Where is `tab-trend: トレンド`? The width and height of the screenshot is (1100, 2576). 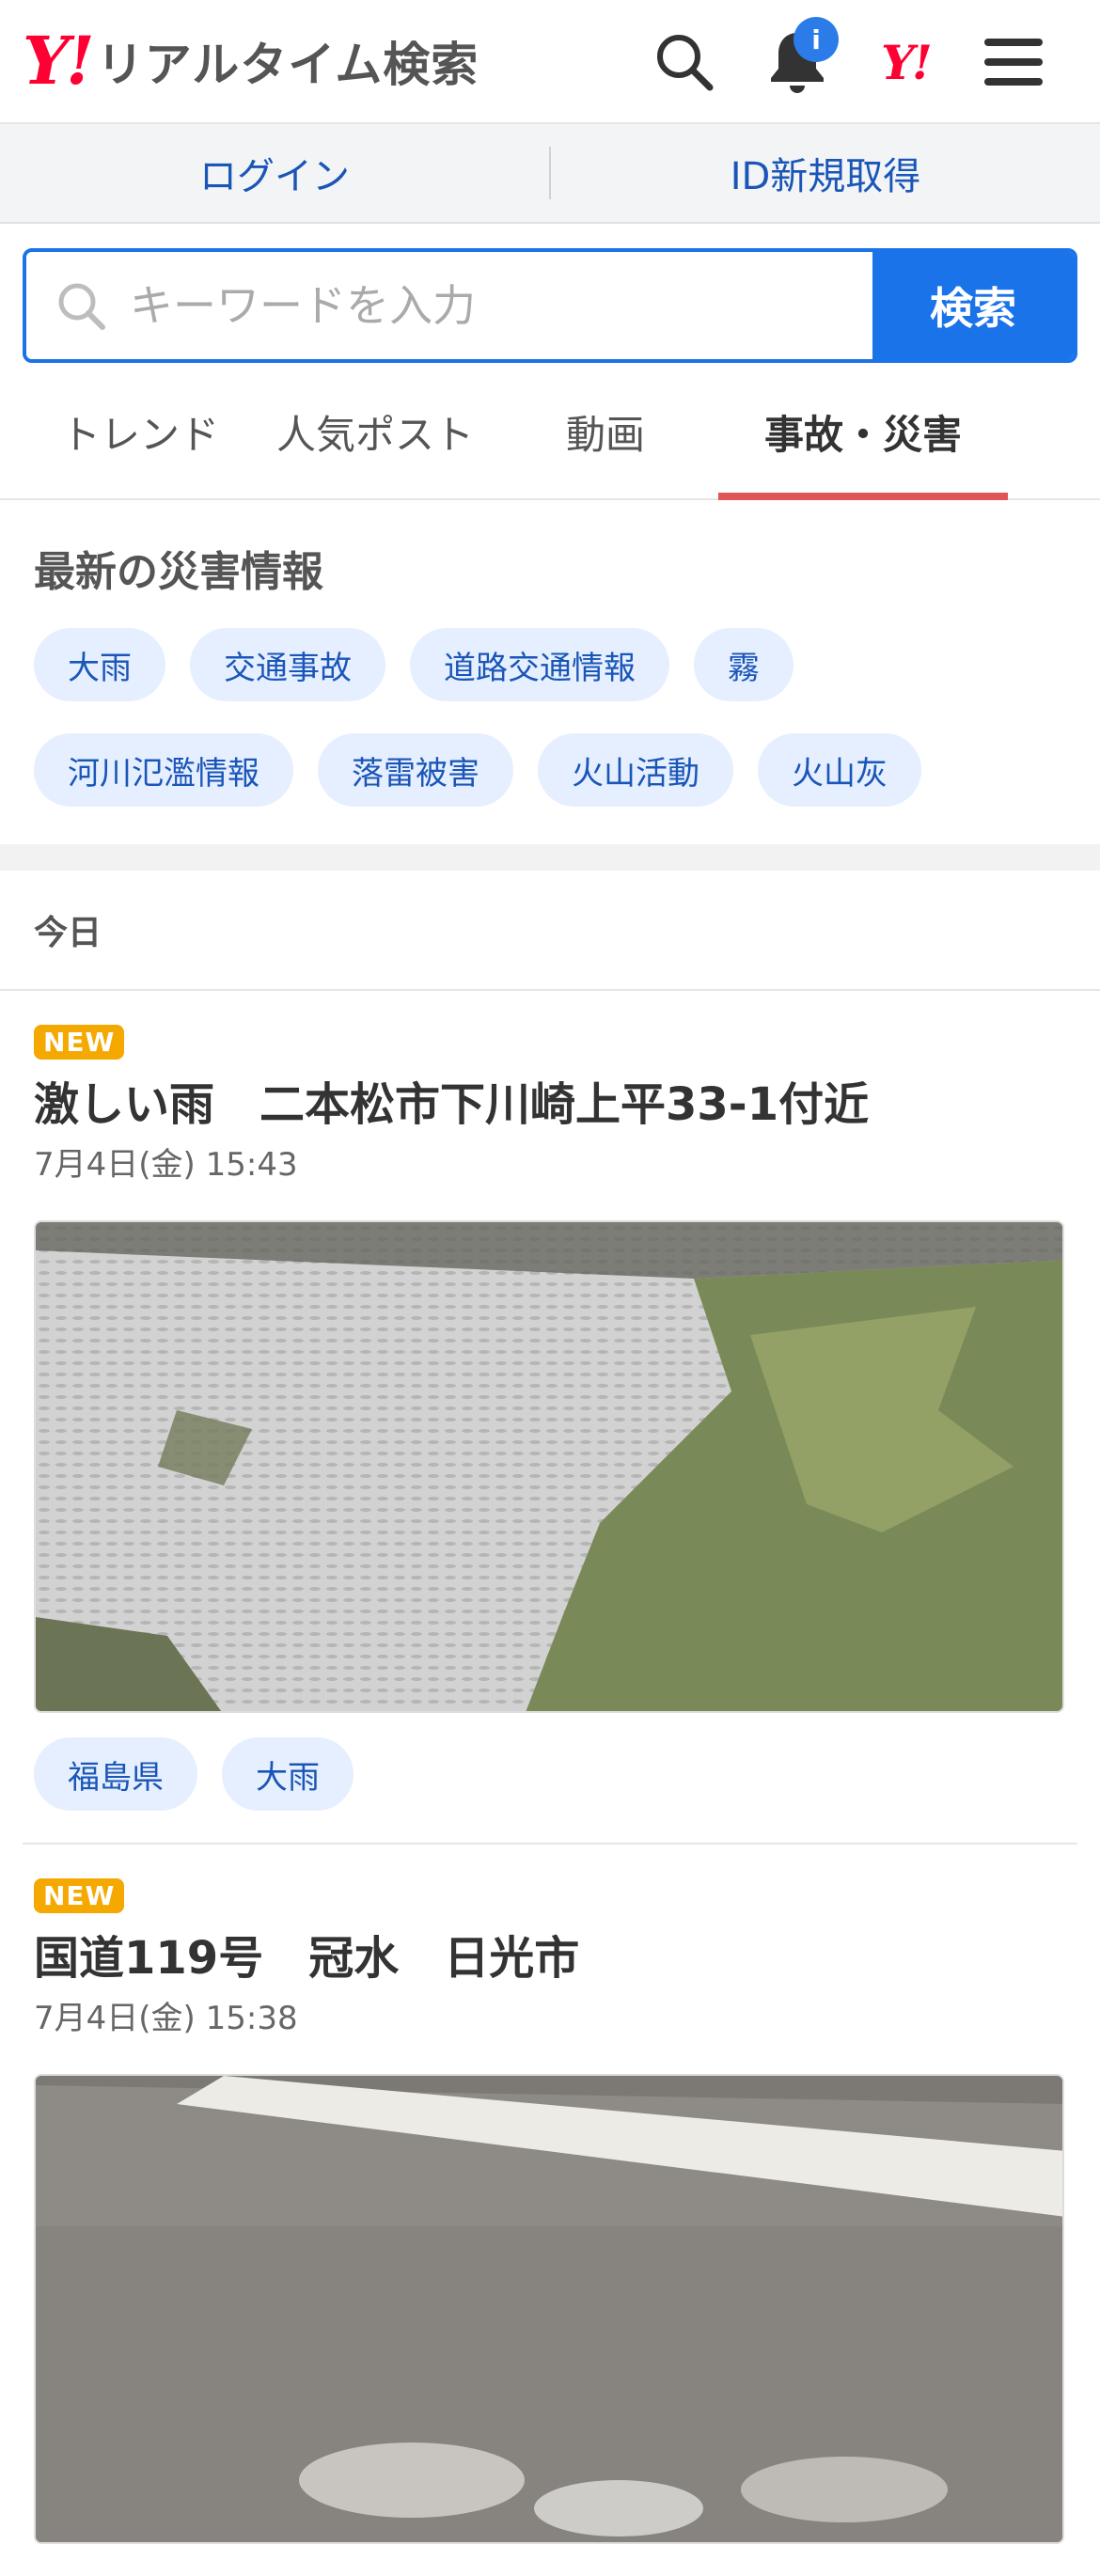
tab-trend: トレンド is located at coordinates (140, 432).